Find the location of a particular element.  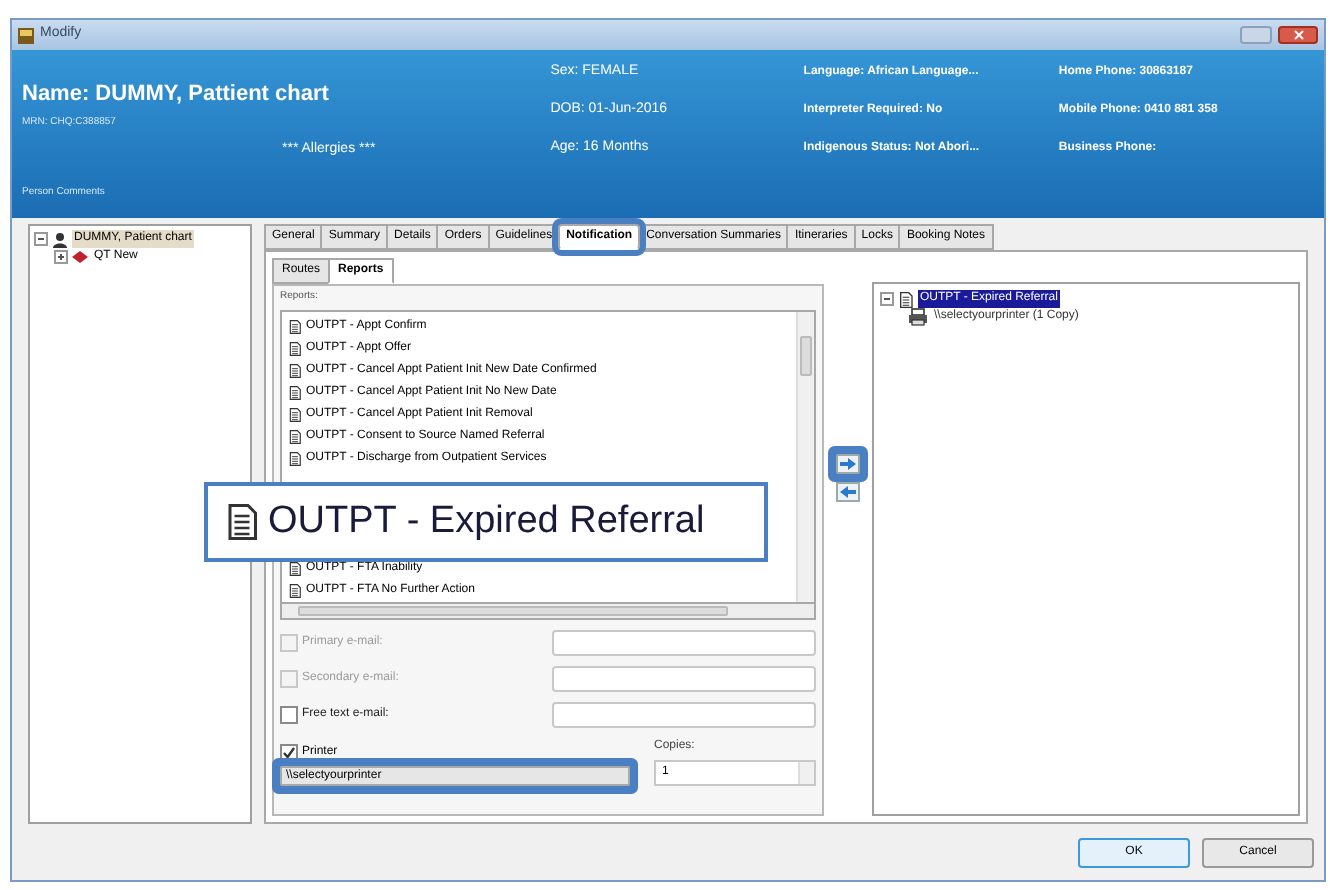

printer-icon is located at coordinates (918, 317).